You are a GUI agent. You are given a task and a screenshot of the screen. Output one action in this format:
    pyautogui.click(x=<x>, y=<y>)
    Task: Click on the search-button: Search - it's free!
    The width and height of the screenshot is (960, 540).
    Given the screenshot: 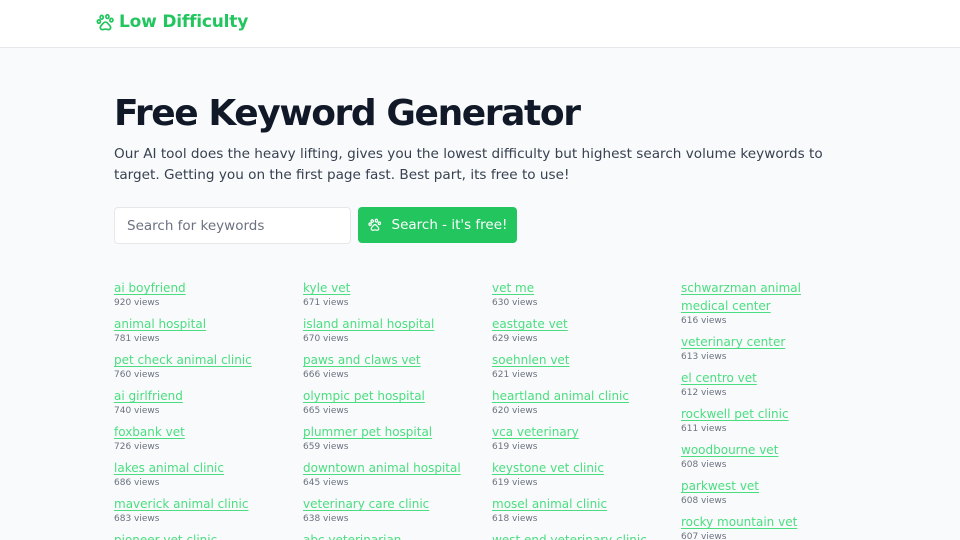 What is the action you would take?
    pyautogui.click(x=437, y=225)
    